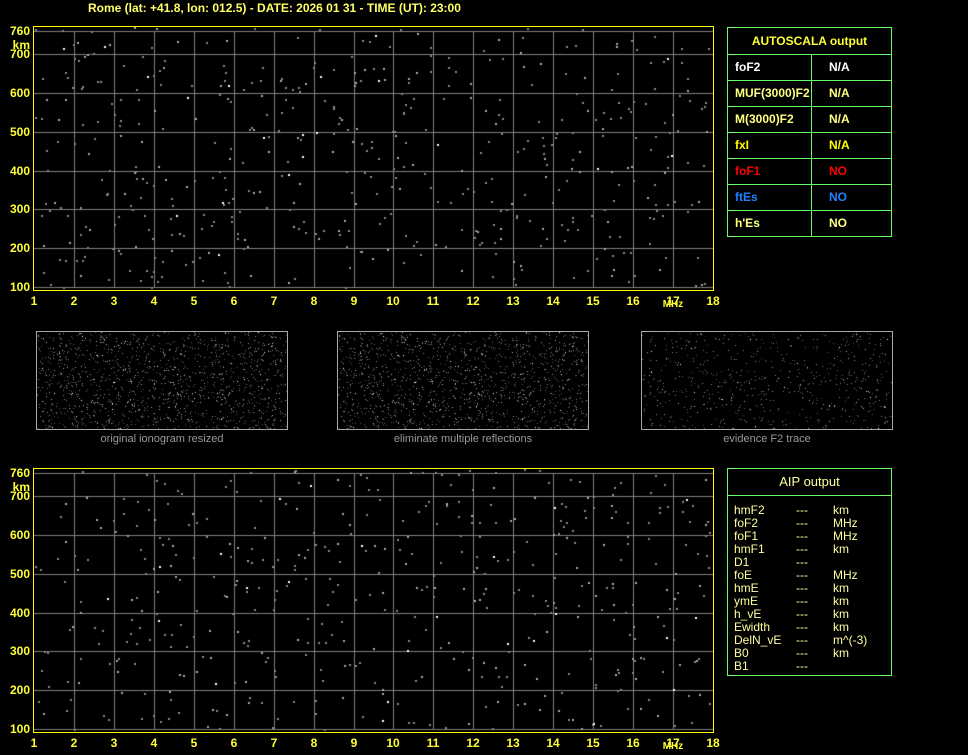 This screenshot has width=968, height=755. Describe the element at coordinates (162, 439) in the screenshot. I see `panel-original-caption: original ionogram resized` at that location.